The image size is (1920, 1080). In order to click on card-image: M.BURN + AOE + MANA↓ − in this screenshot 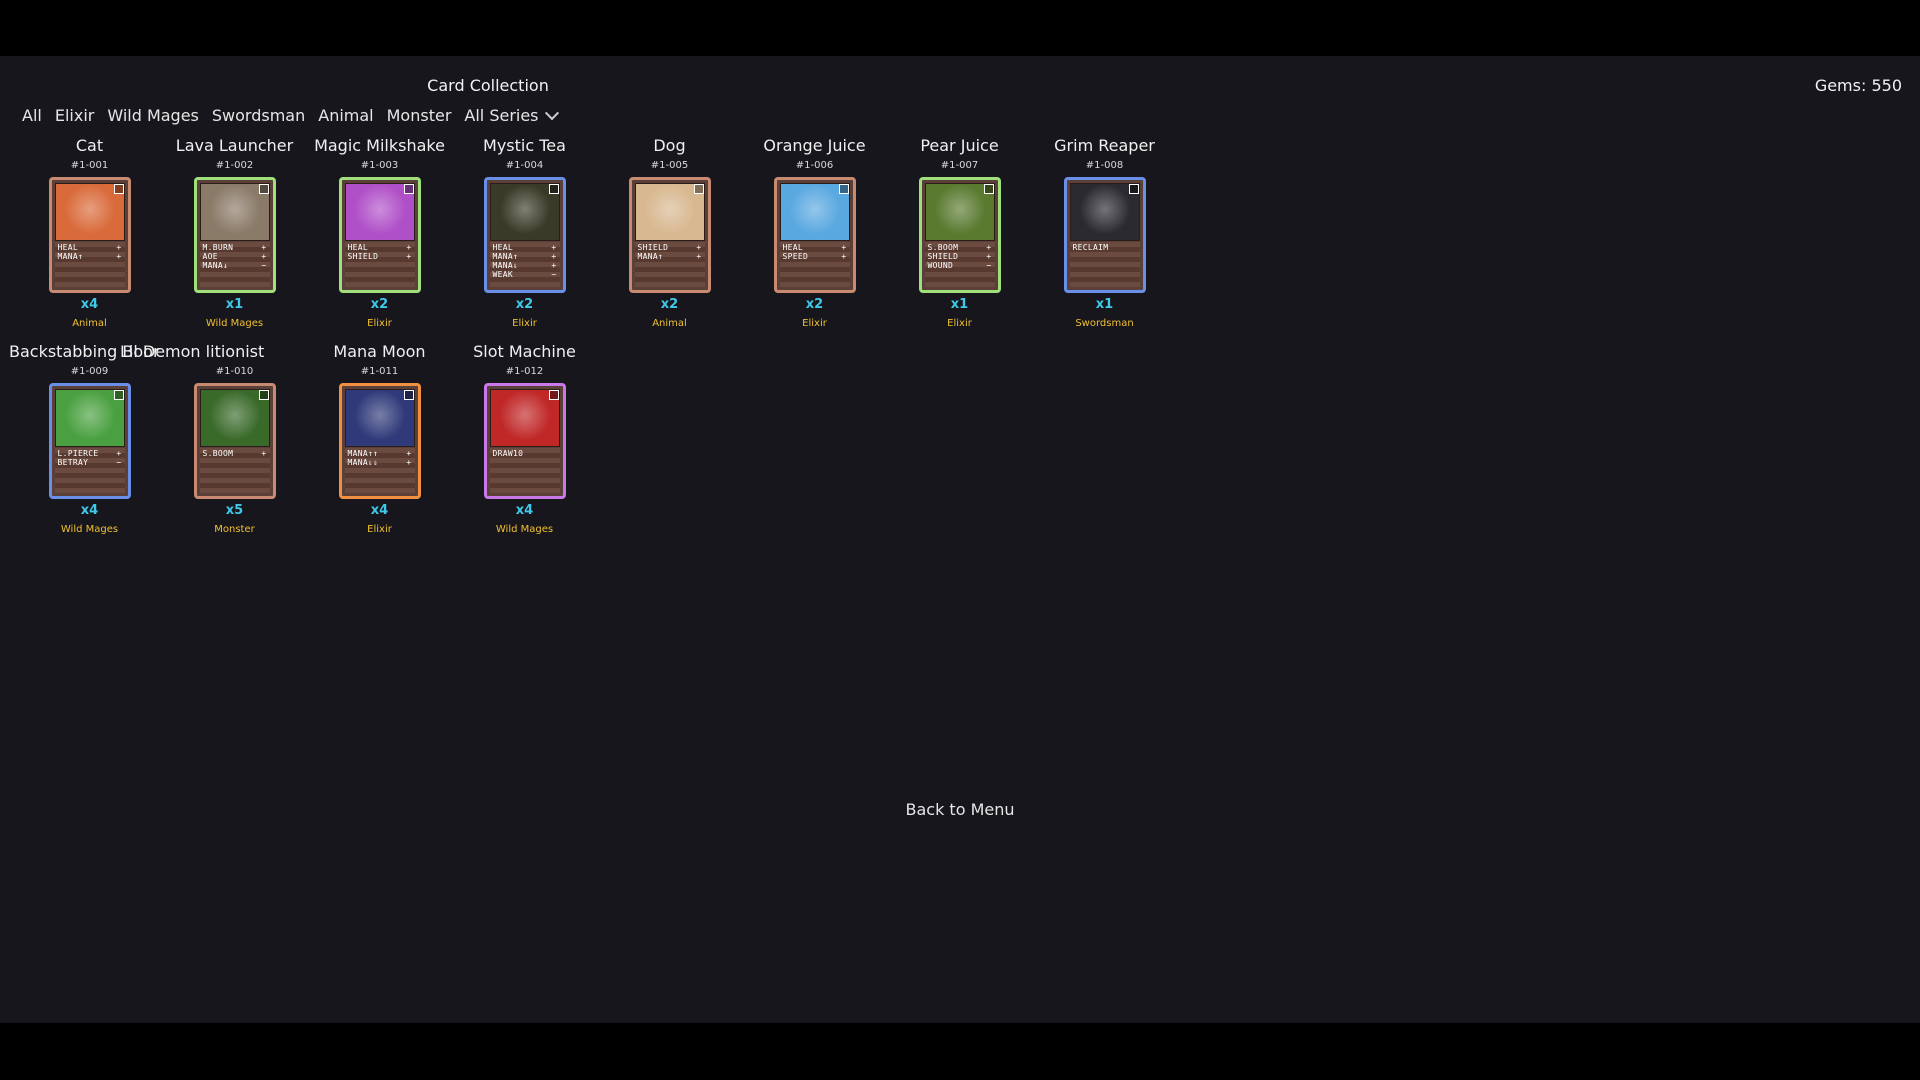, I will do `click(234, 235)`.